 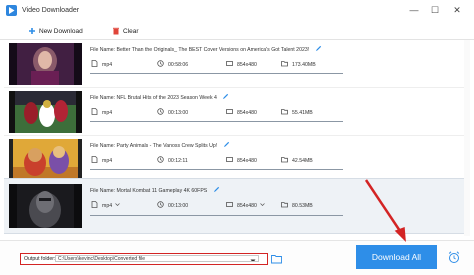 I want to click on duration-value: 00:58:06, so click(x=178, y=65).